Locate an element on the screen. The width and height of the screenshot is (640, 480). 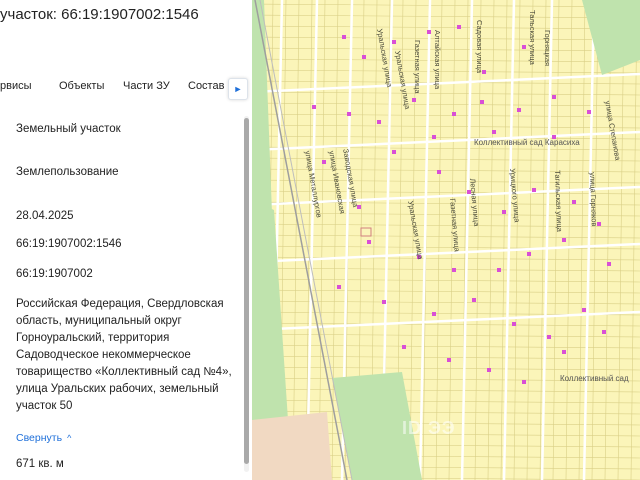
street-label: Алтайская улица is located at coordinates (437, 60).